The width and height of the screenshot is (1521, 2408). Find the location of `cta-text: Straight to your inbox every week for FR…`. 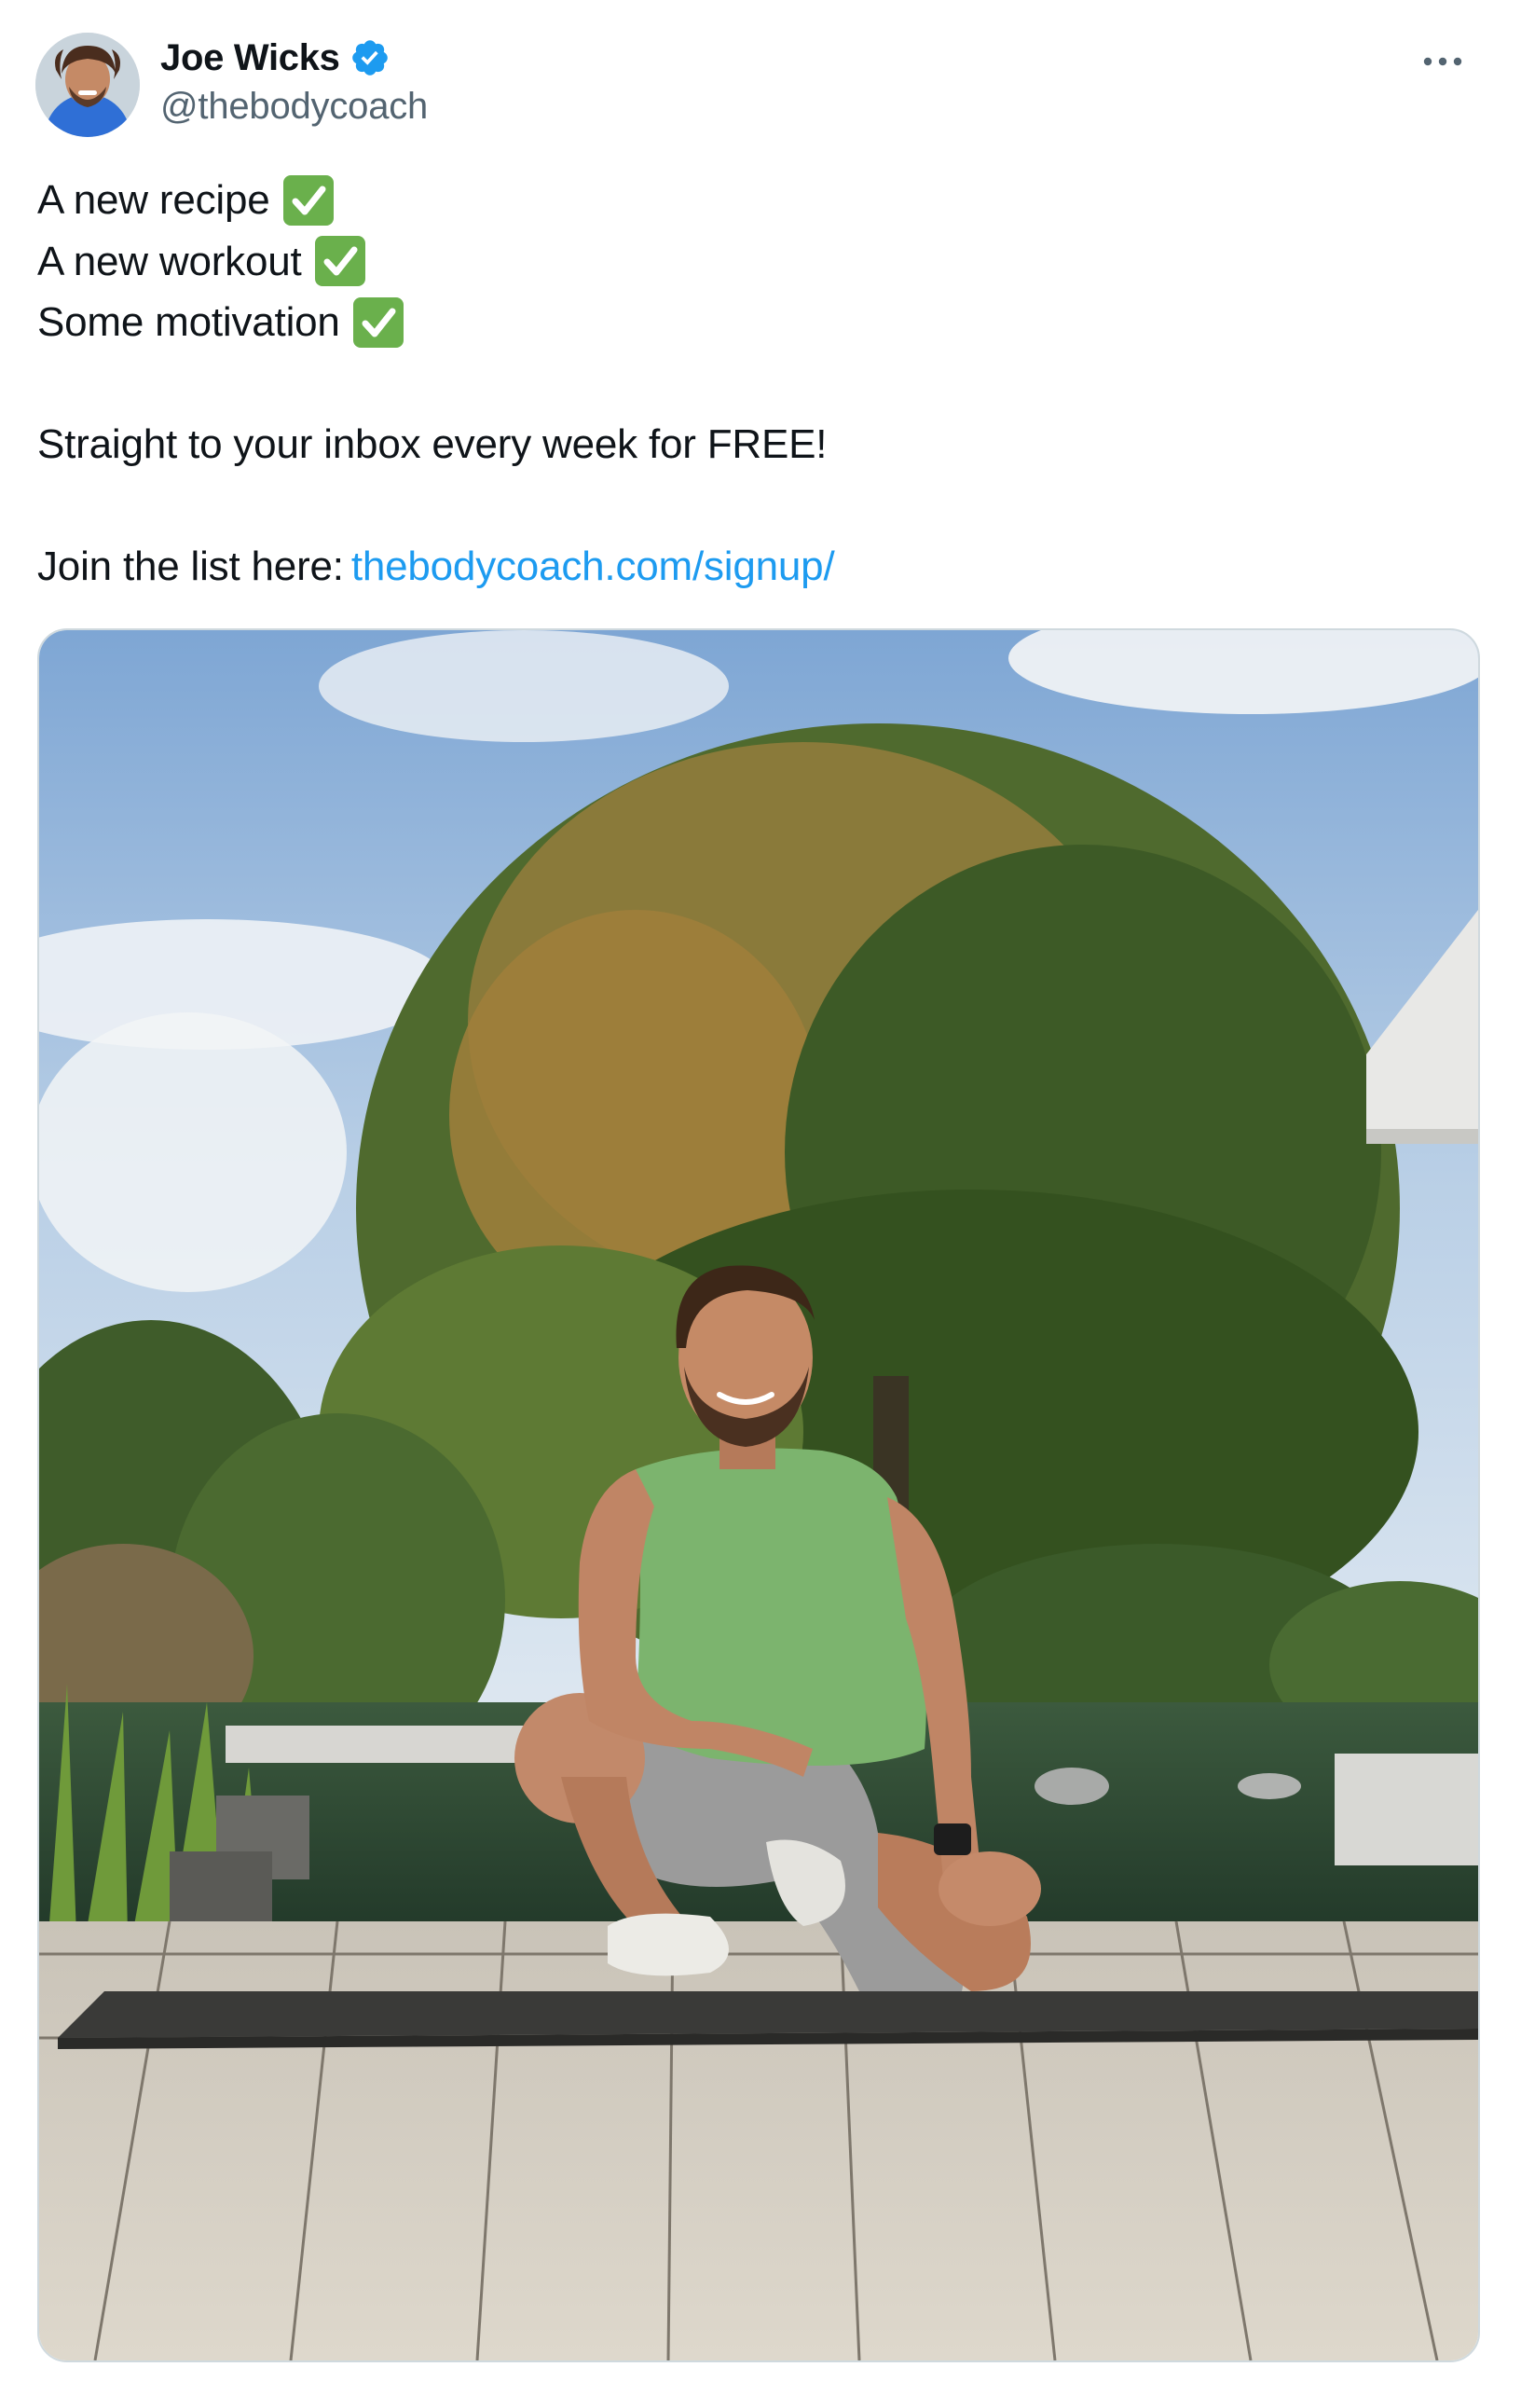

cta-text: Straight to your inbox every week for FR… is located at coordinates (432, 444).